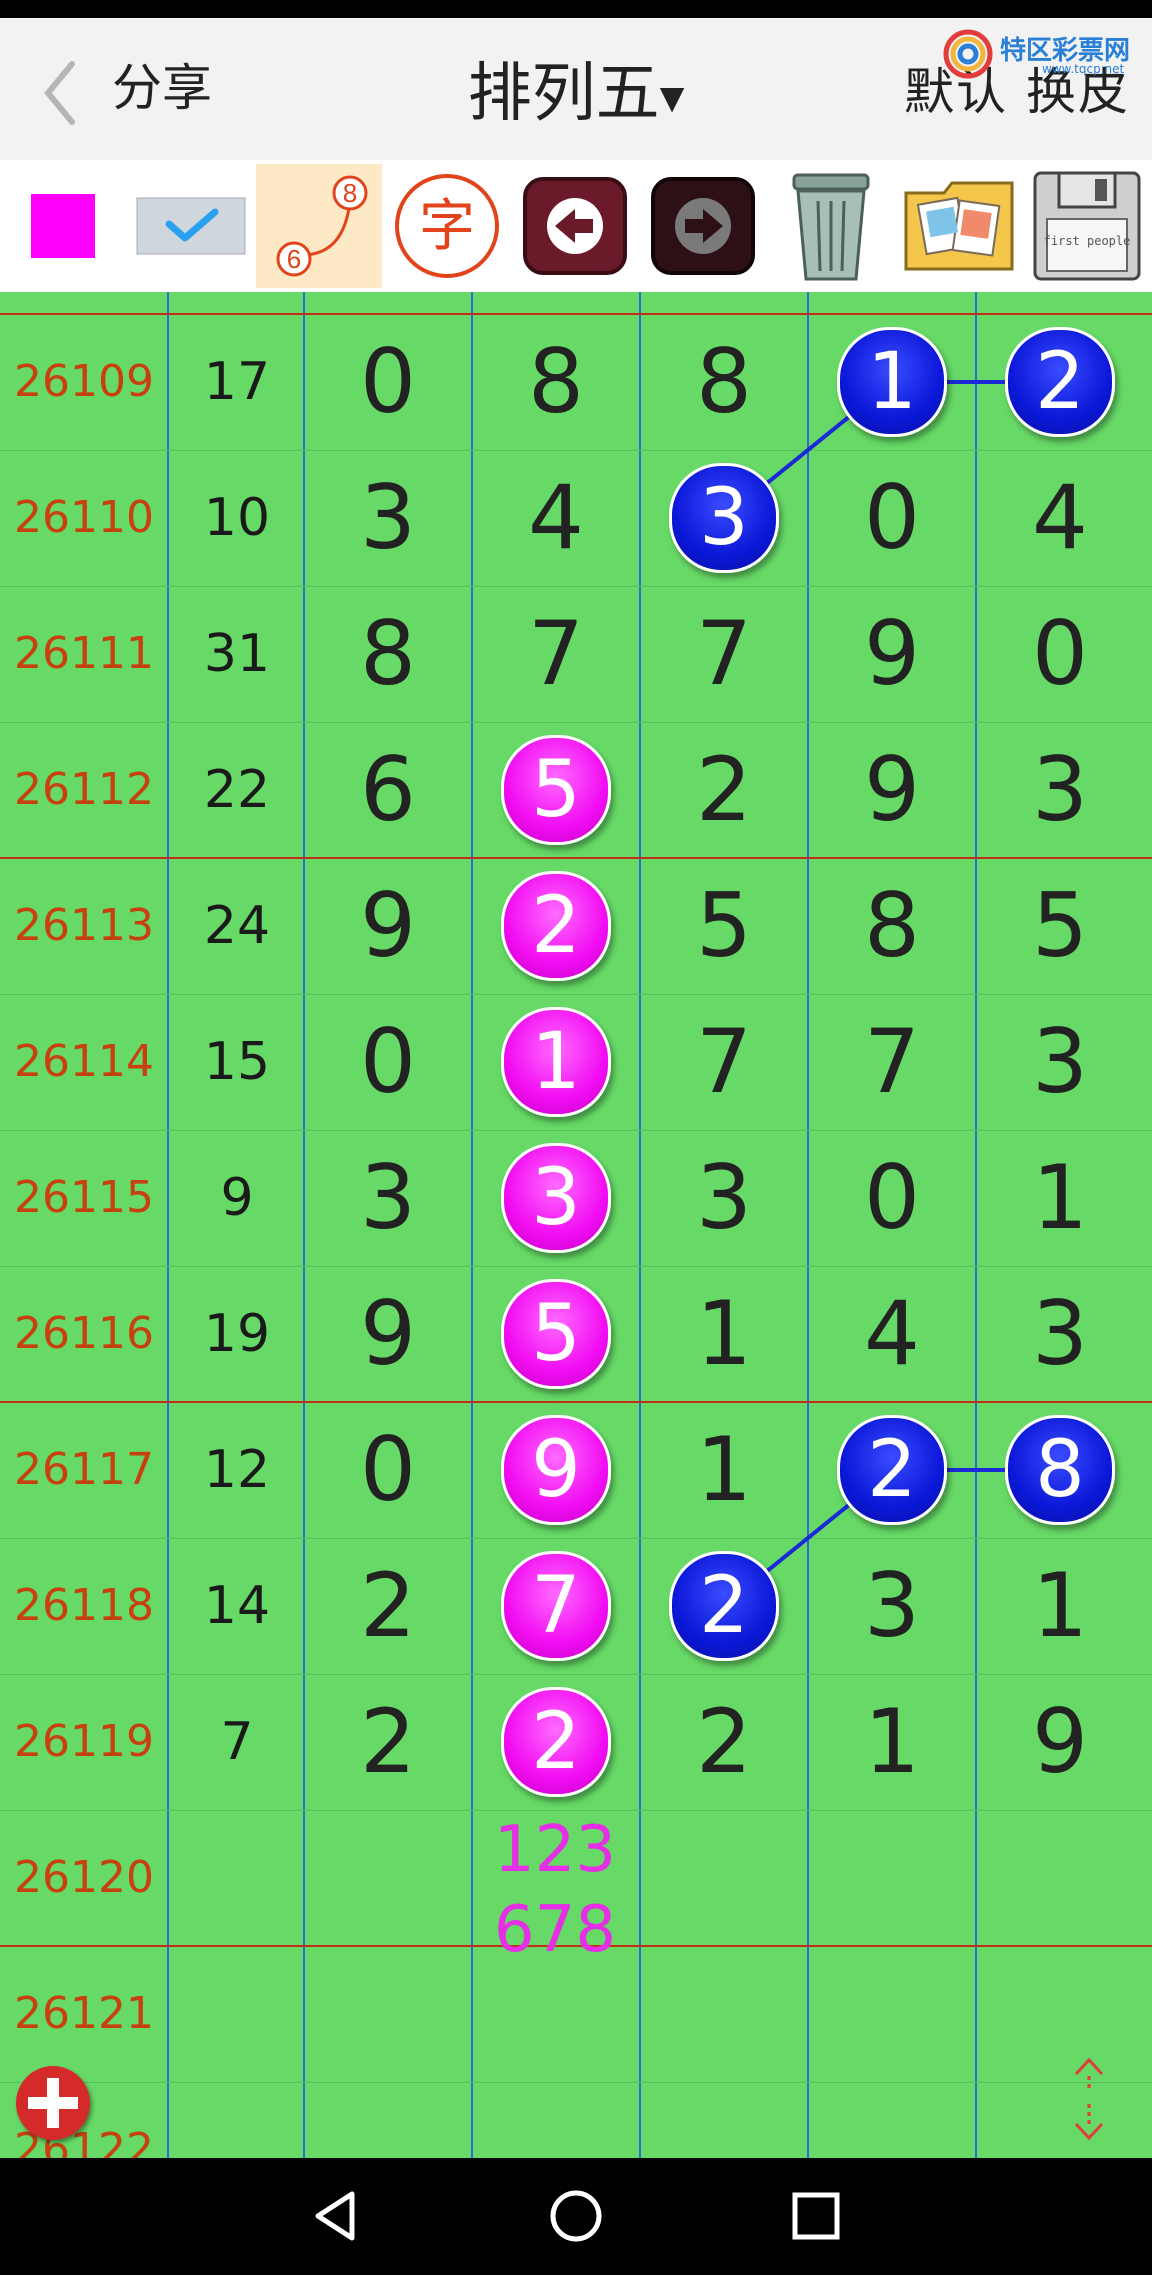 The height and width of the screenshot is (2275, 1152). I want to click on pink-marked-digit: 7, so click(556, 1606).